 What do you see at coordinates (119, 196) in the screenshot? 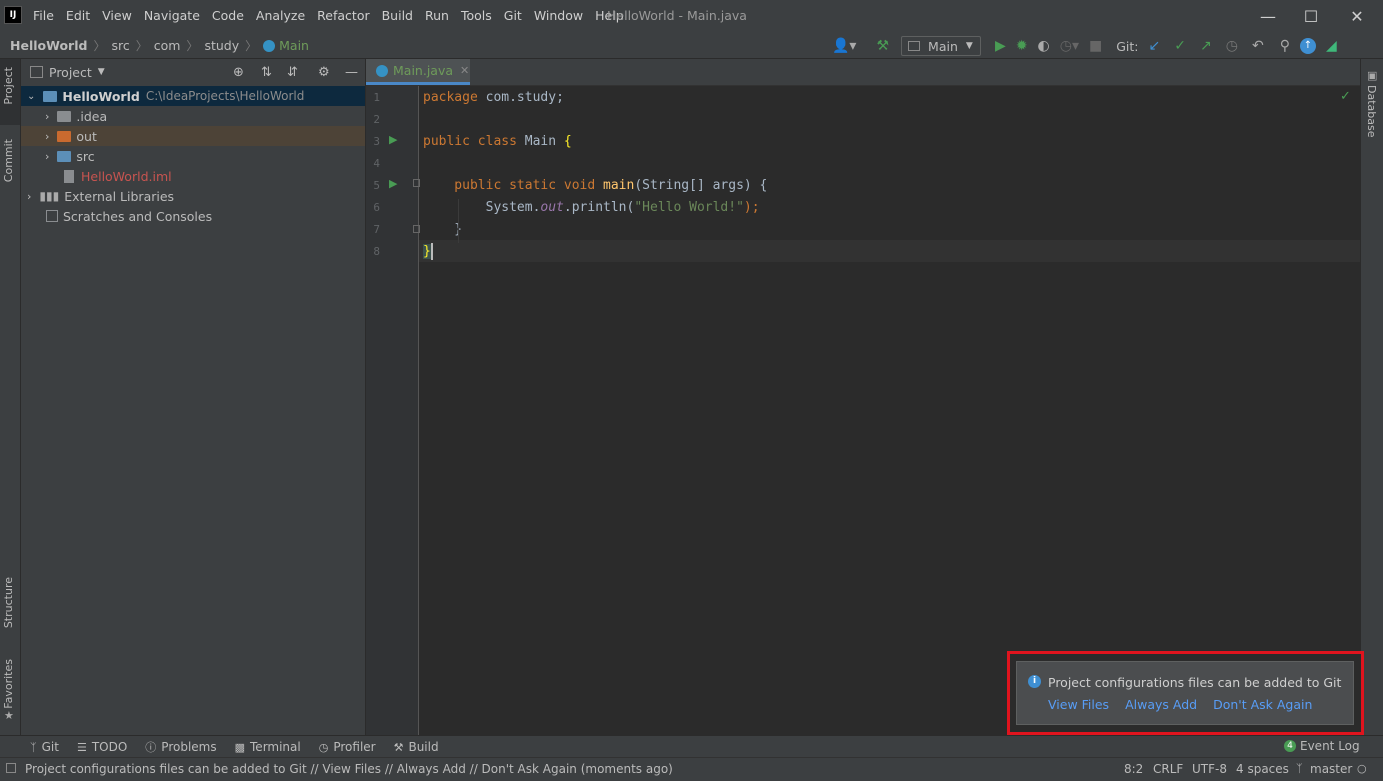
I see `tree-label: External Libraries` at bounding box center [119, 196].